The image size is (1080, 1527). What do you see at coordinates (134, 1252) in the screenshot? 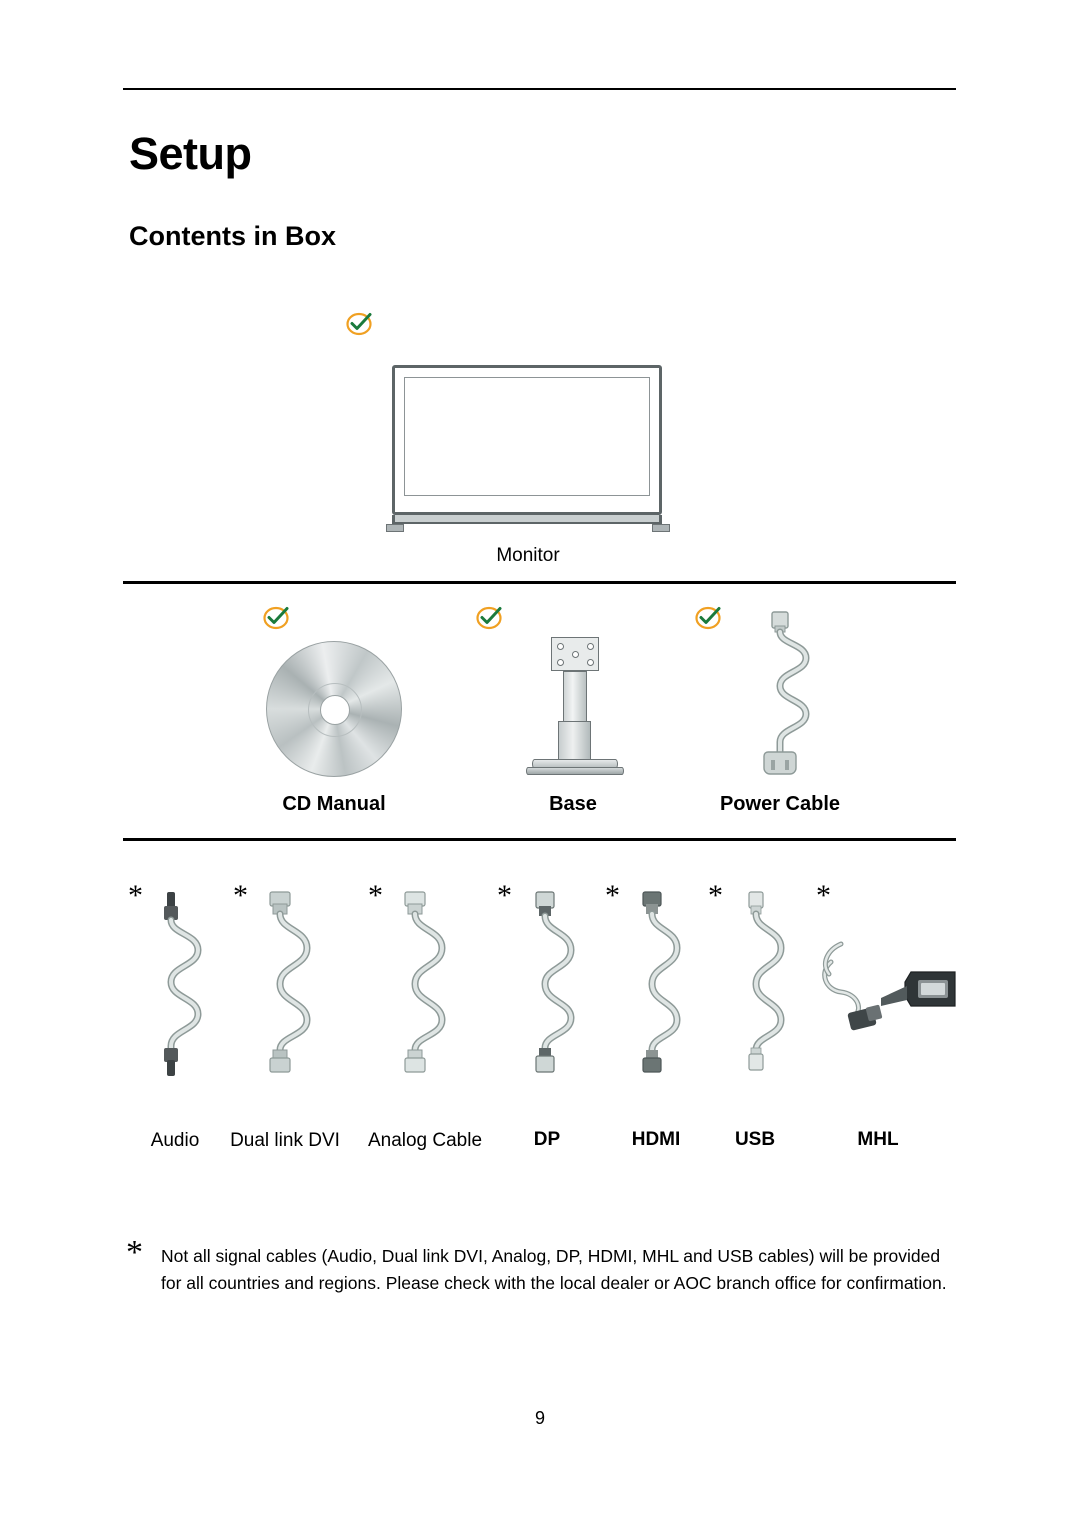
I see `footnote-asterisk: *` at bounding box center [134, 1252].